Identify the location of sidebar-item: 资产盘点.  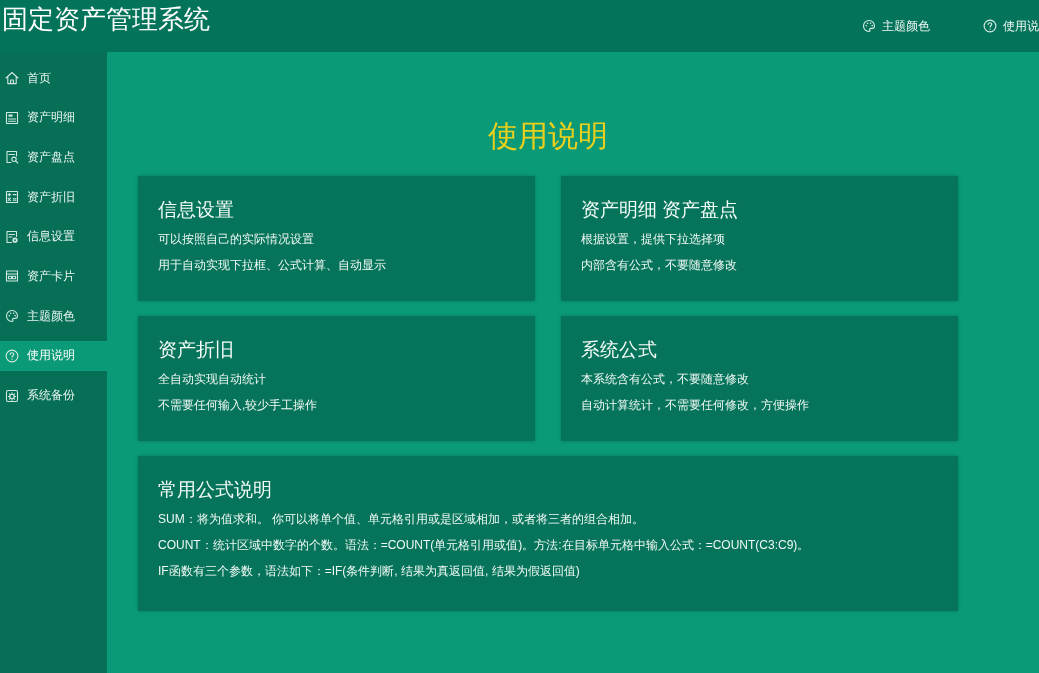
(53, 157).